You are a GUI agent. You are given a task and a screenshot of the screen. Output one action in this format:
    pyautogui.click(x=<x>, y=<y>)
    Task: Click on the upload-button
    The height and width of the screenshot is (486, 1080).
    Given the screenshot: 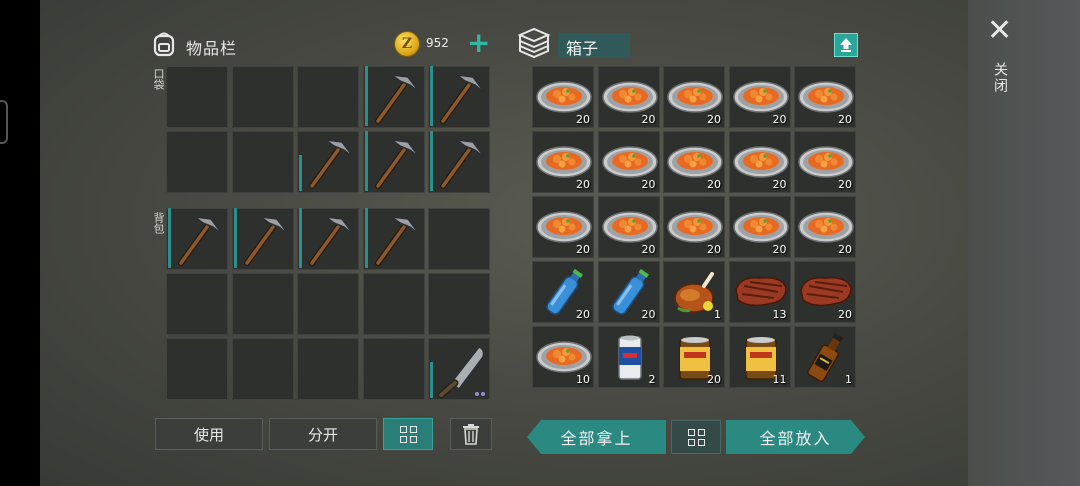 What is the action you would take?
    pyautogui.click(x=846, y=45)
    